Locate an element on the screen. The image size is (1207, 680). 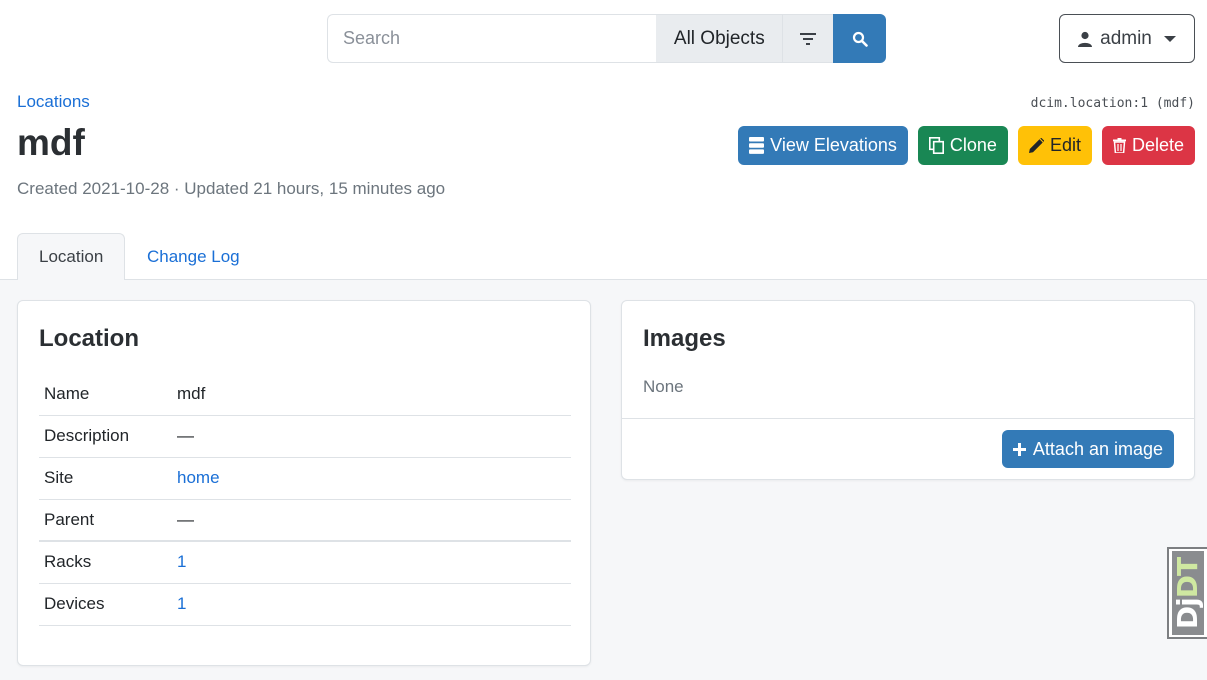
site-link: home is located at coordinates (198, 477).